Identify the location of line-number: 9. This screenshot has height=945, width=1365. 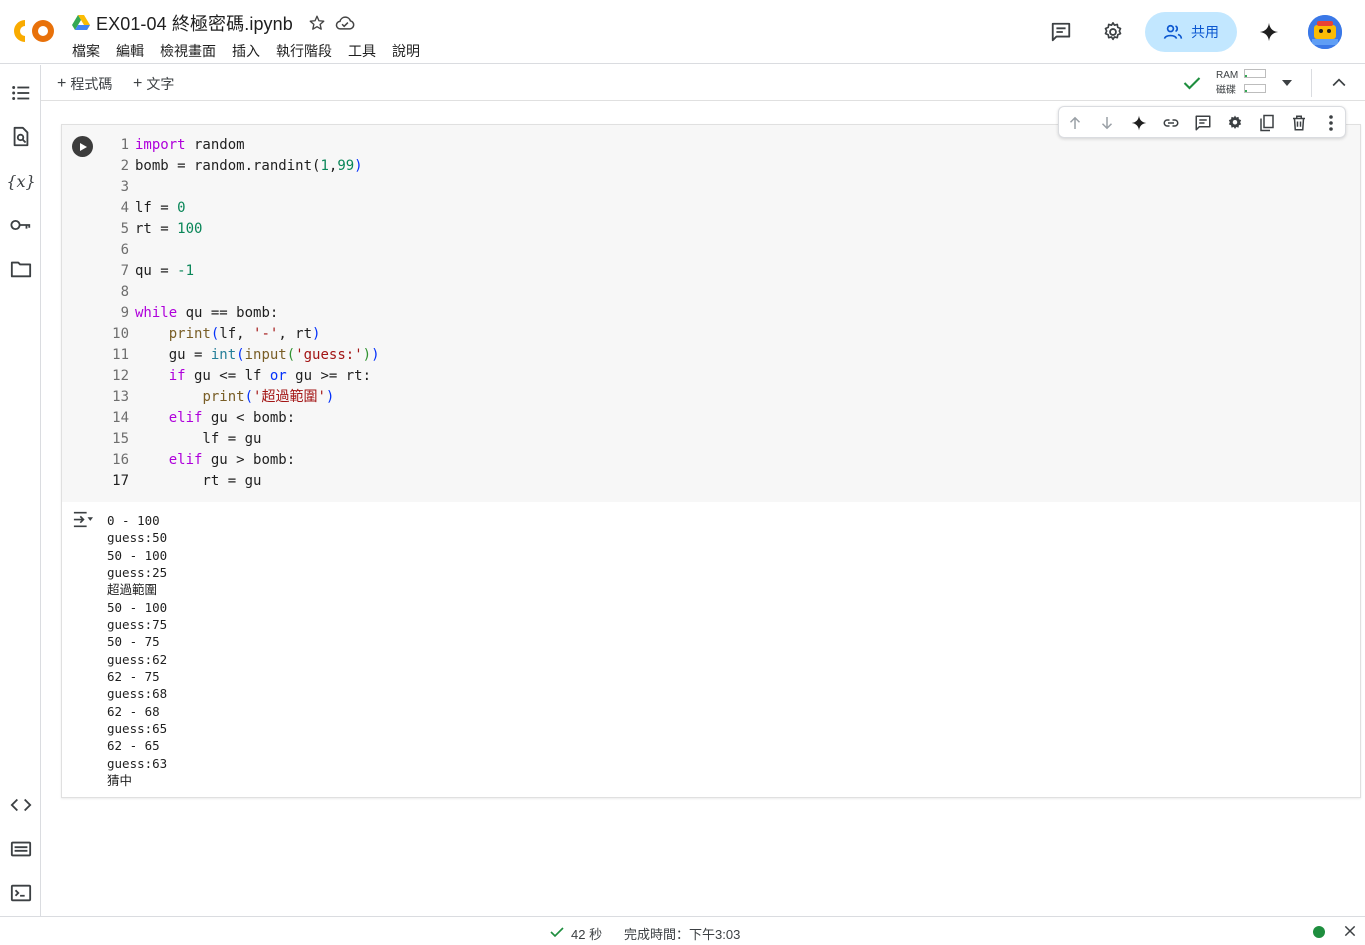
(124, 313).